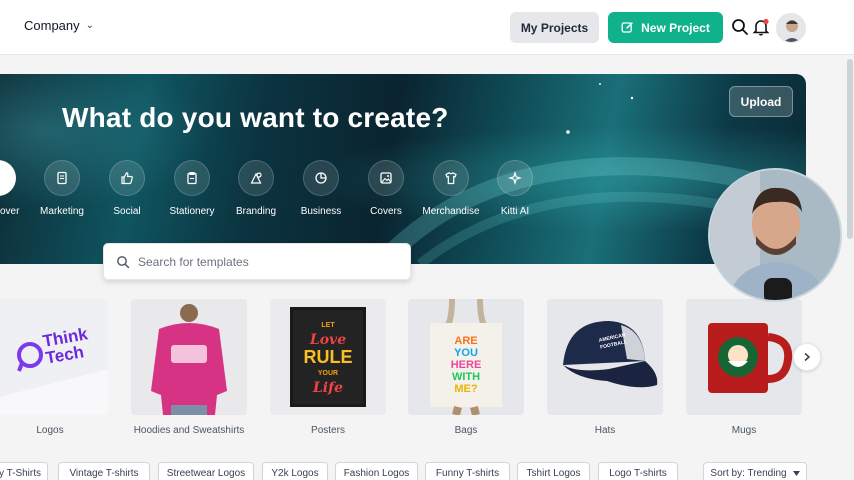 The height and width of the screenshot is (480, 854). Describe the element at coordinates (467, 471) in the screenshot. I see `tag-chip: Funny T-shirts` at that location.